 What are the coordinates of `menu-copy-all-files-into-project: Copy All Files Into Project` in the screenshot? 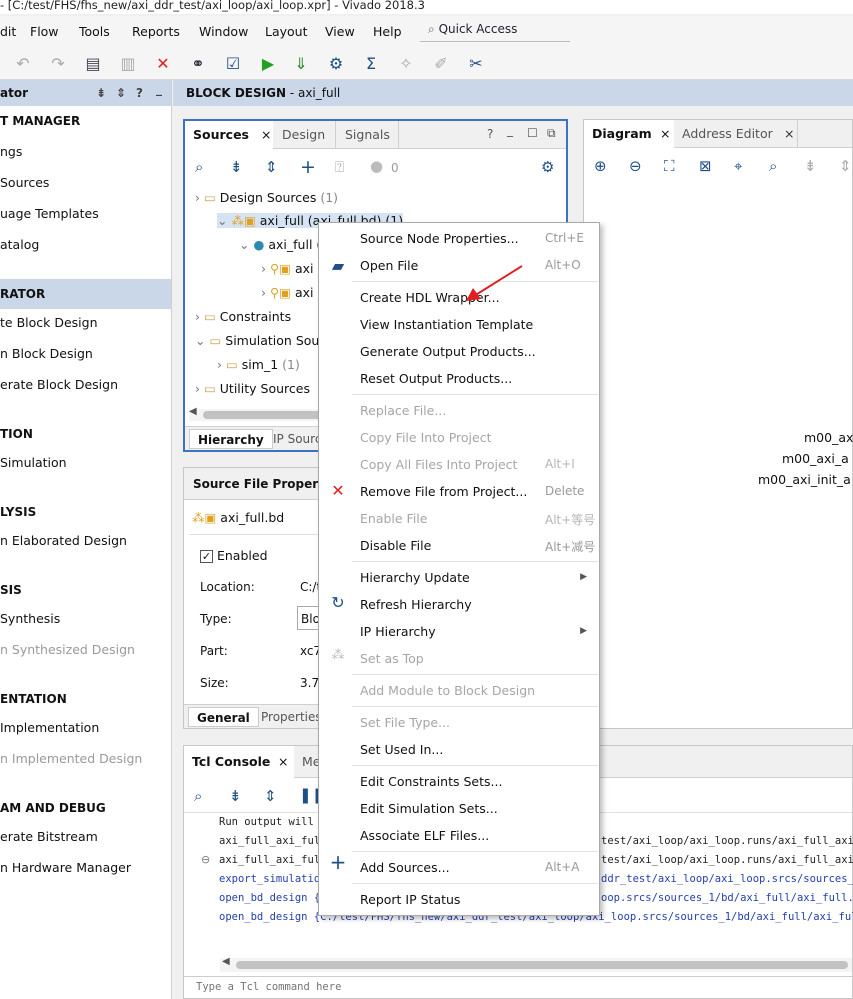 It's located at (438, 464).